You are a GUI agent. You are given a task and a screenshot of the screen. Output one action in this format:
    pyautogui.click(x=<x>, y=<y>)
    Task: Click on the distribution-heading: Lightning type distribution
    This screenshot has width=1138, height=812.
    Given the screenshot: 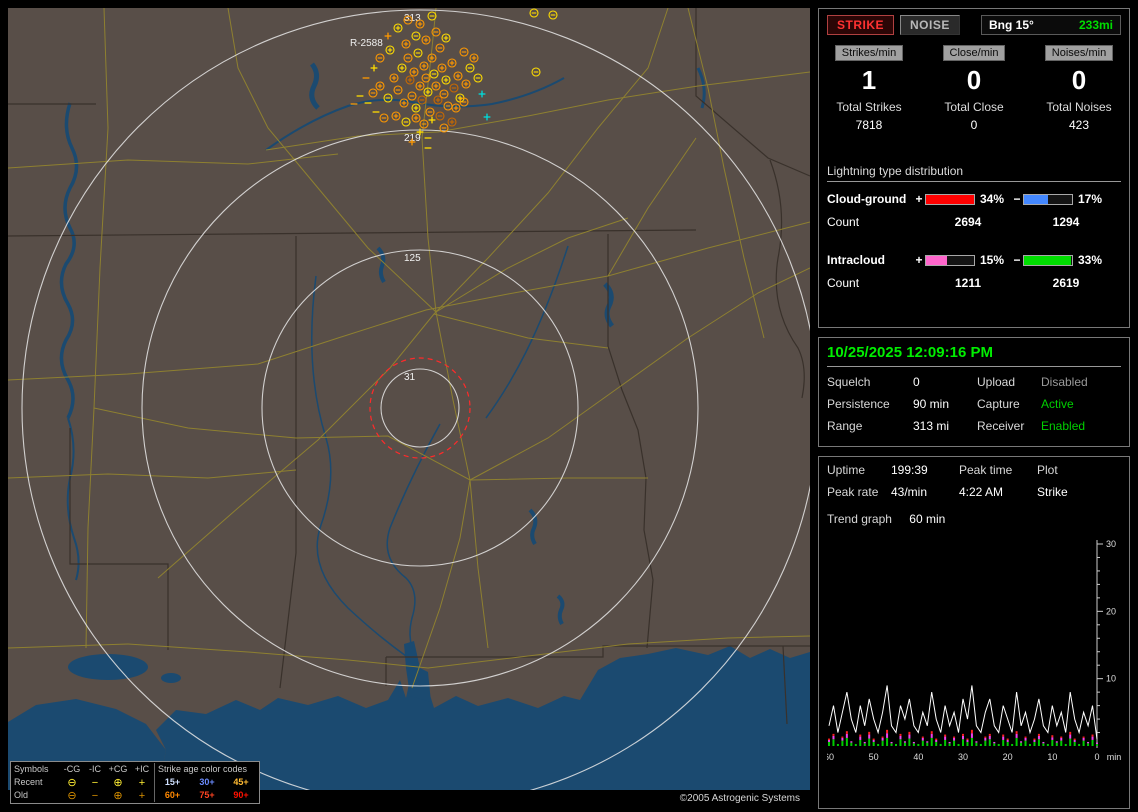 What is the action you would take?
    pyautogui.click(x=974, y=173)
    